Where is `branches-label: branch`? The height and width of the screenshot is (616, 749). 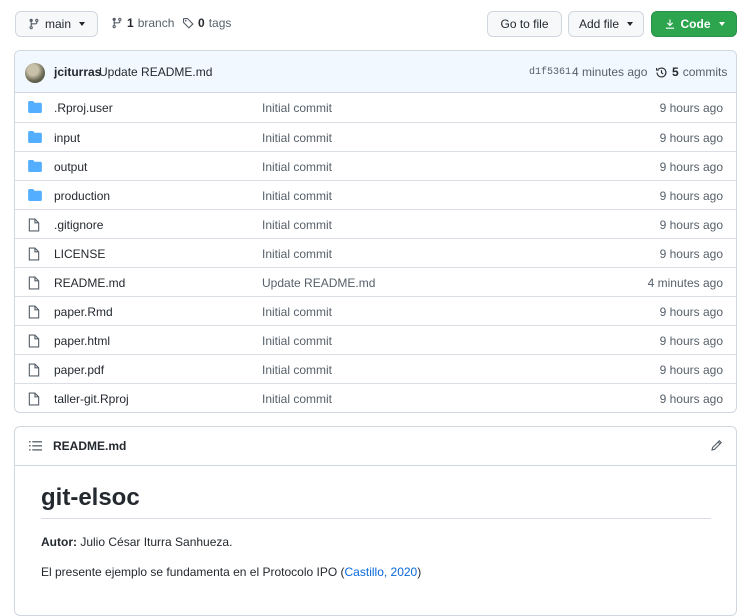
branches-label: branch is located at coordinates (156, 23).